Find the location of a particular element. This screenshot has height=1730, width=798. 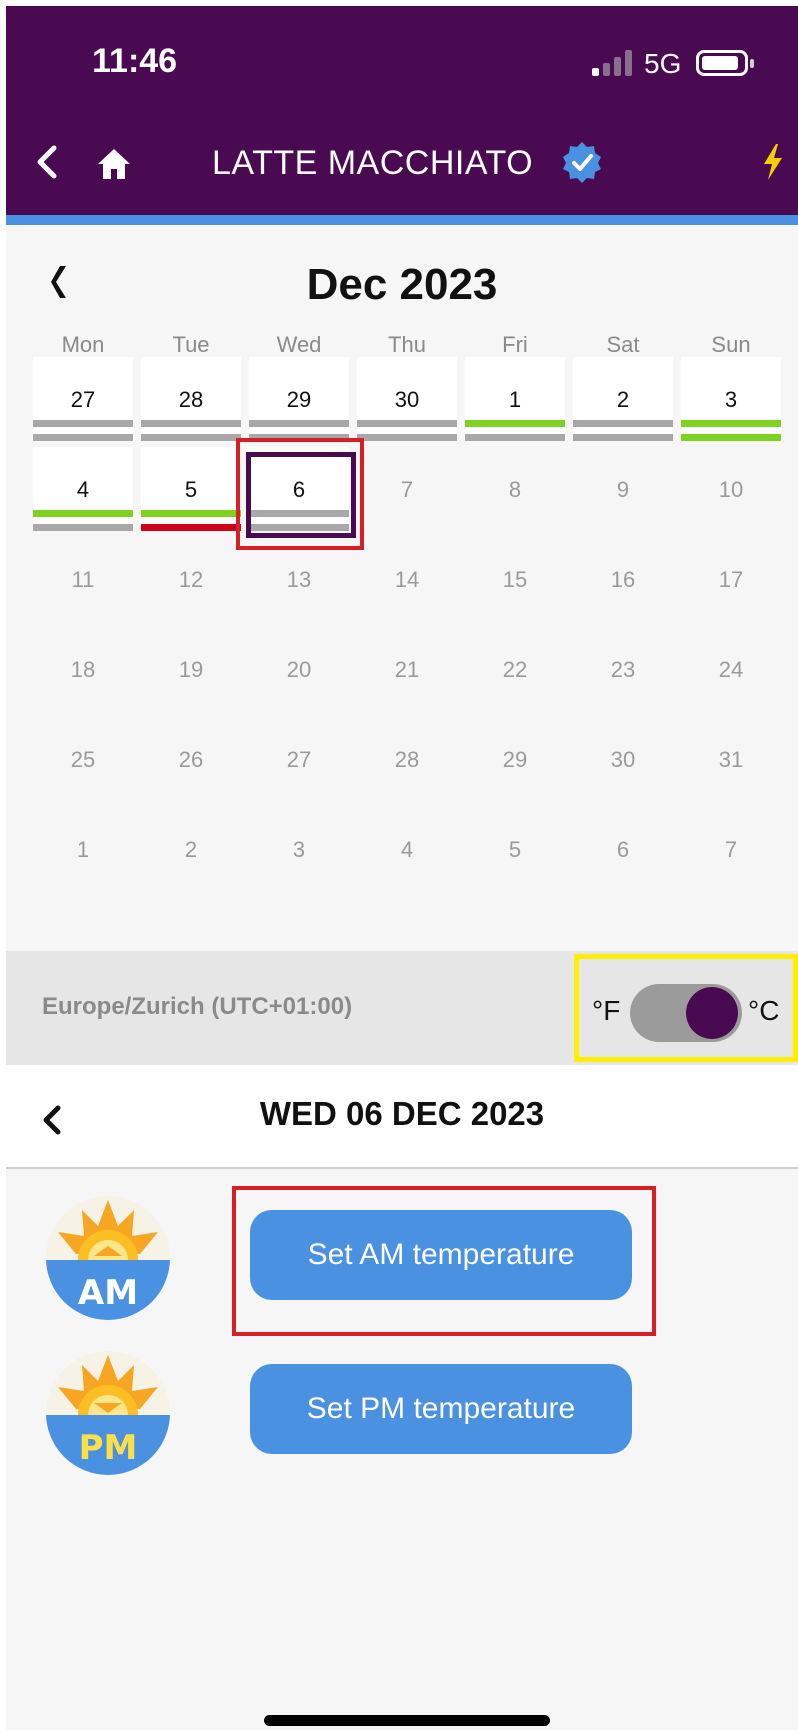

highlight-box is located at coordinates (300, 494).